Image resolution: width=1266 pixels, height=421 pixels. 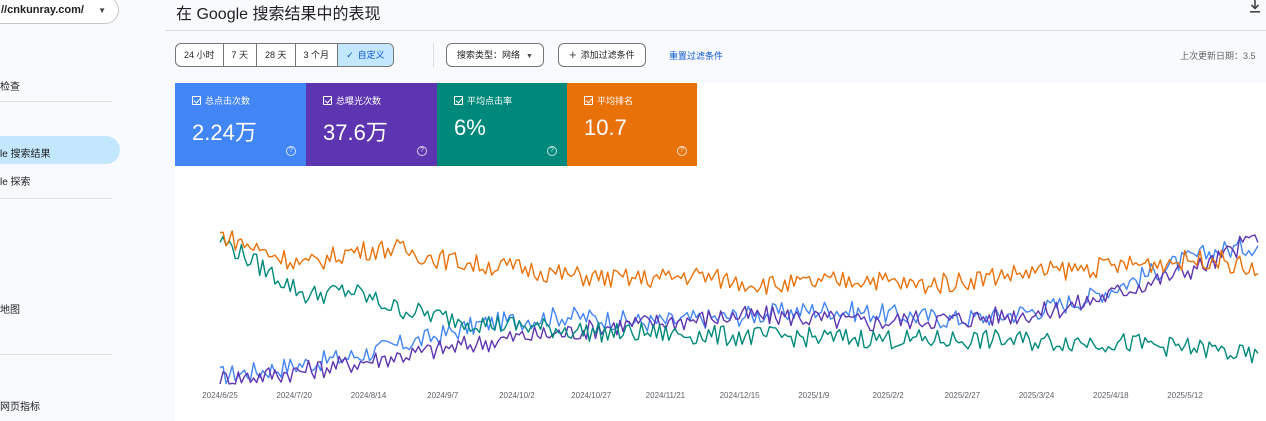 I want to click on sidebar-item-search-results: le 搜索结果, so click(x=25, y=152).